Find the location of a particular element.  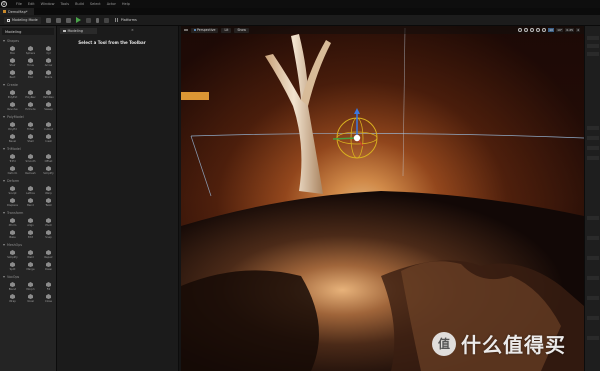

tool-button: Twist is located at coordinates (48, 201).